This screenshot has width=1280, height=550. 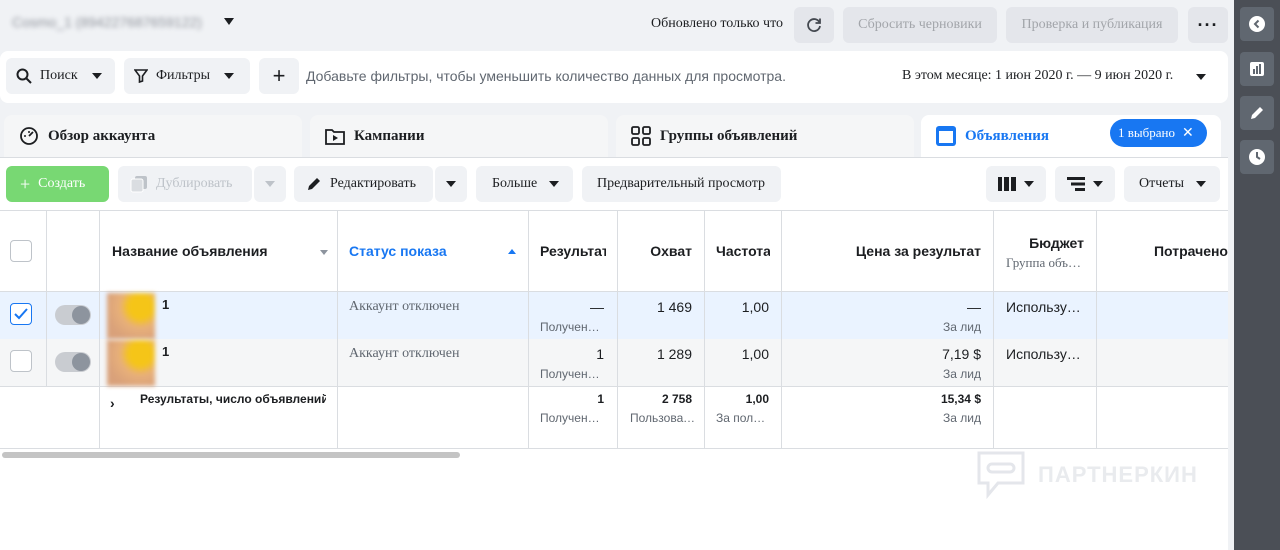 What do you see at coordinates (459, 136) in the screenshot?
I see `tab-campaigns: Кампании` at bounding box center [459, 136].